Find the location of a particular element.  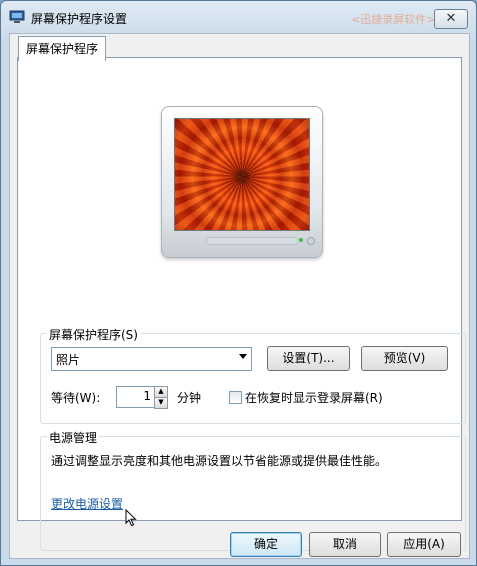

screensaver-group-legend: 屏幕保护程序(S) is located at coordinates (93, 334).